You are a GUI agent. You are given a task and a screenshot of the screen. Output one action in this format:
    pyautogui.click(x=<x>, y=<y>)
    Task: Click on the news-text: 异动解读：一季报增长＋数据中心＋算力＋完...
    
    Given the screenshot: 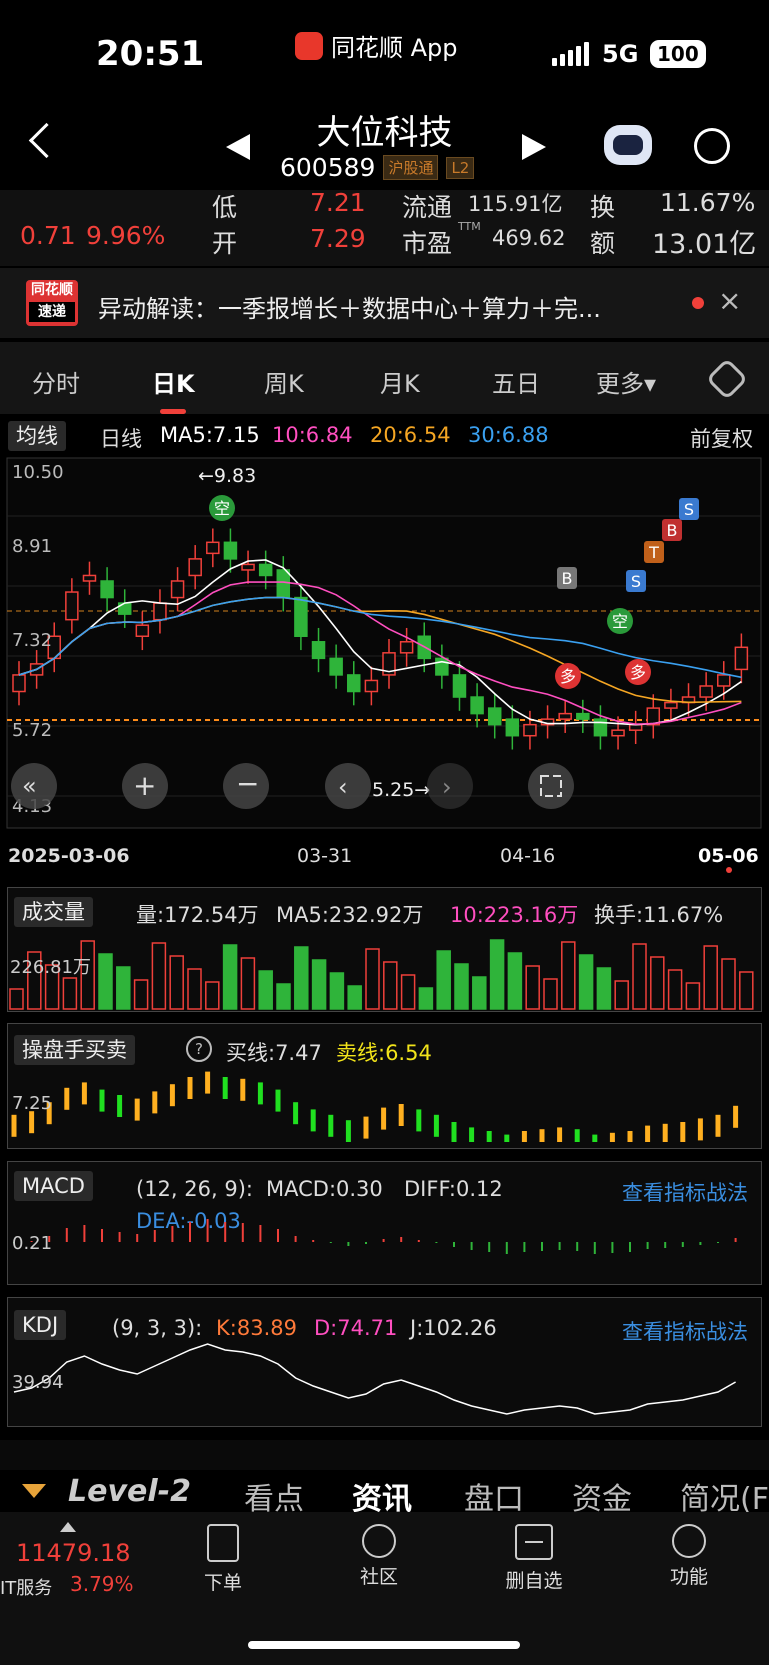 What is the action you would take?
    pyautogui.click(x=349, y=306)
    